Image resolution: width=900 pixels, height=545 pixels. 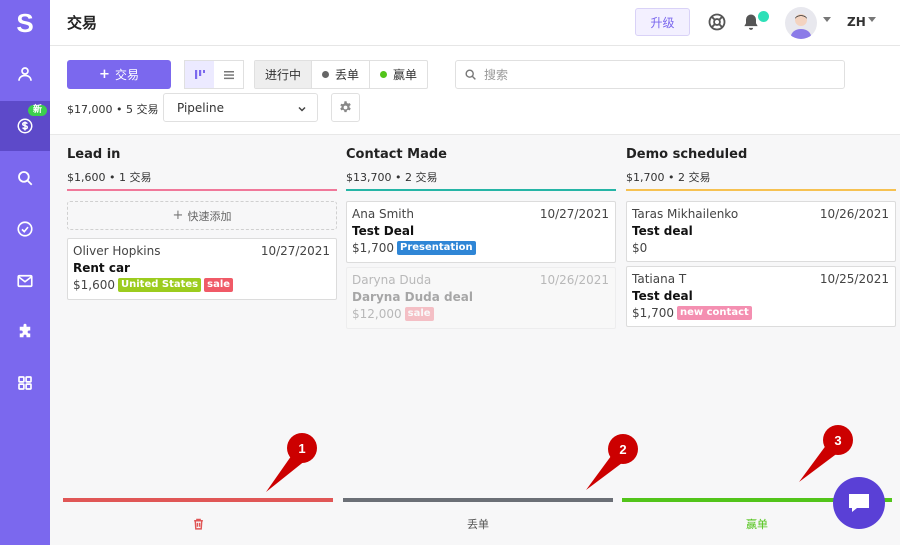 I want to click on pipeline-settings-button, so click(x=345, y=107).